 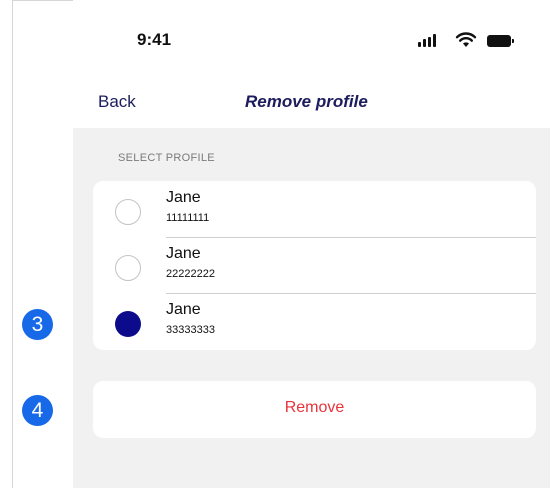 What do you see at coordinates (37, 410) in the screenshot?
I see `step-4-badge: 4` at bounding box center [37, 410].